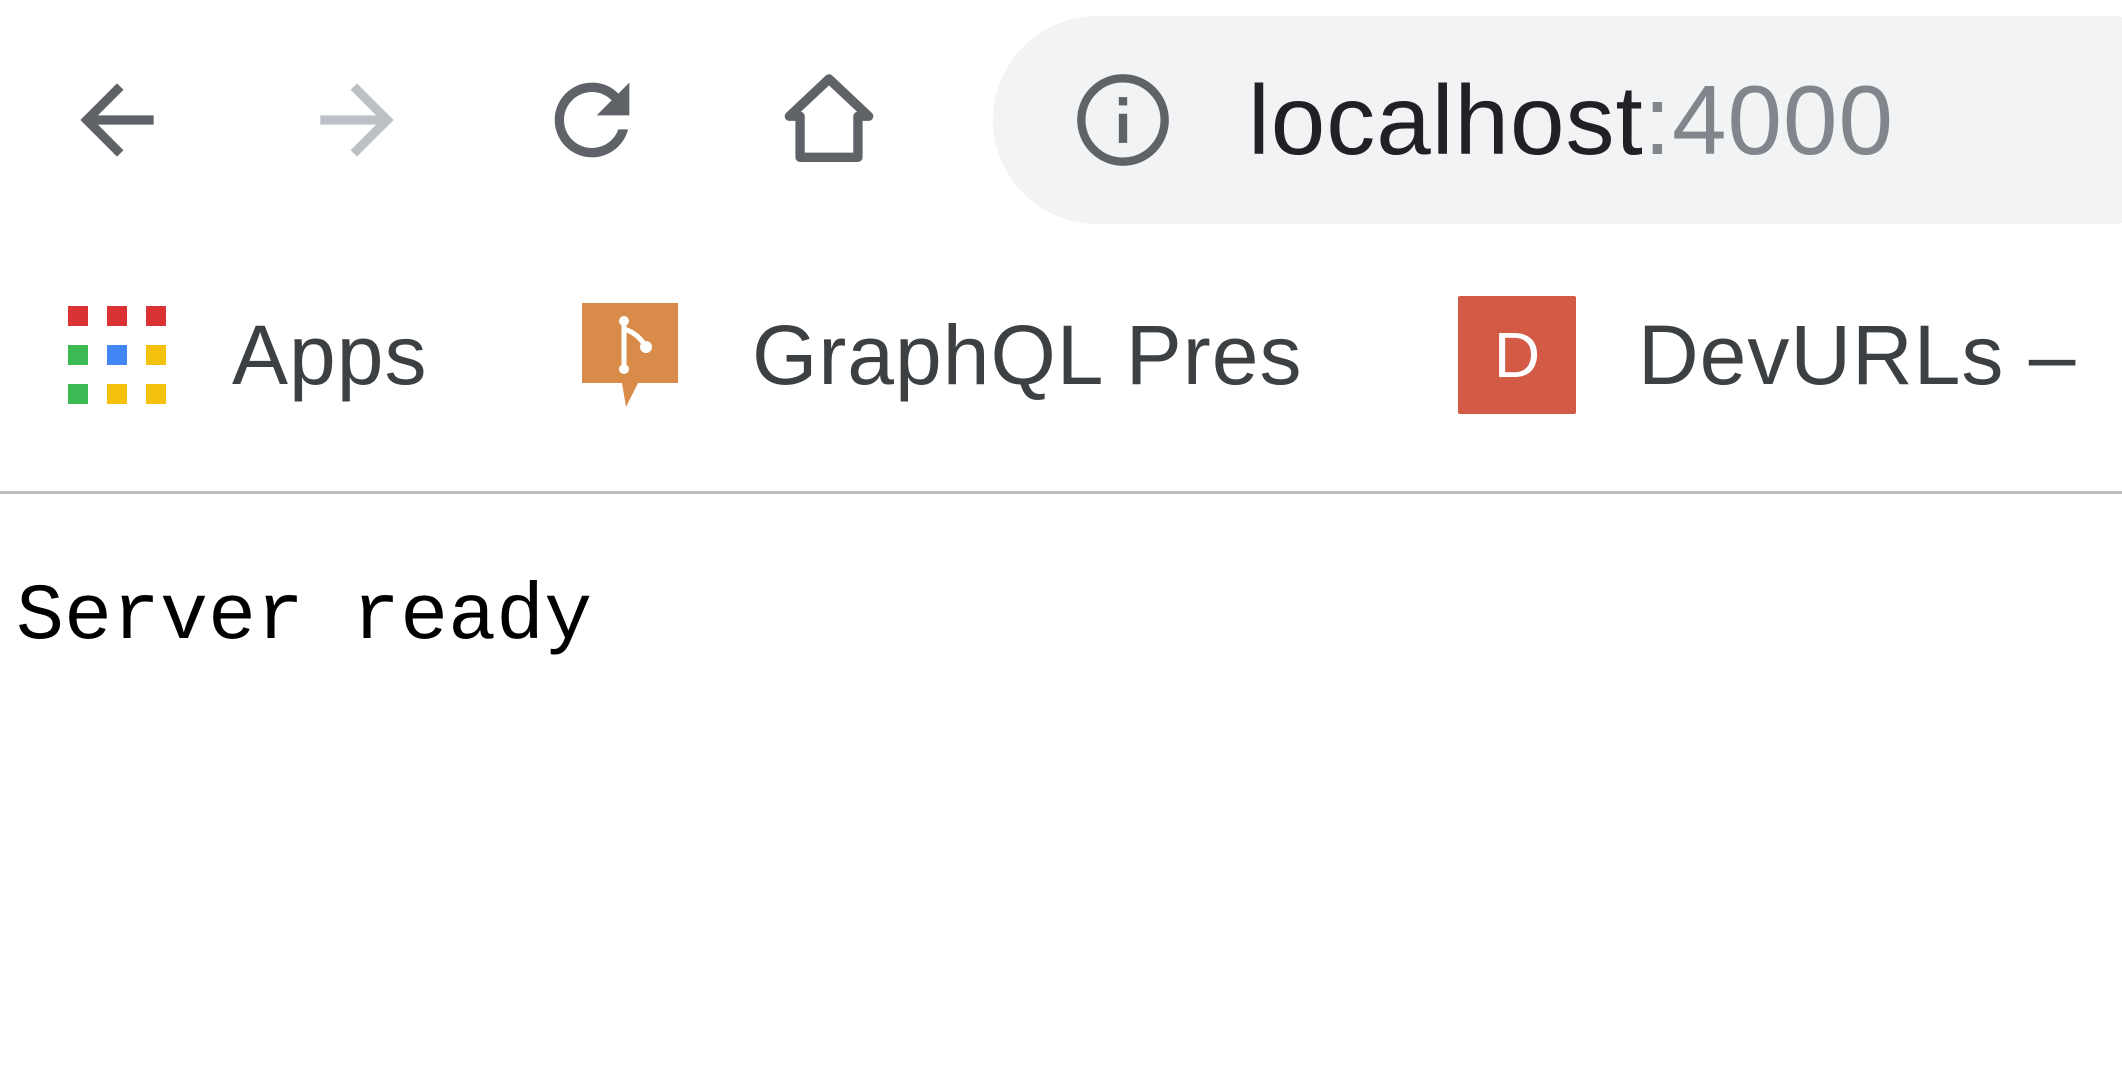 This screenshot has height=1080, width=2122. I want to click on home-icon, so click(829, 118).